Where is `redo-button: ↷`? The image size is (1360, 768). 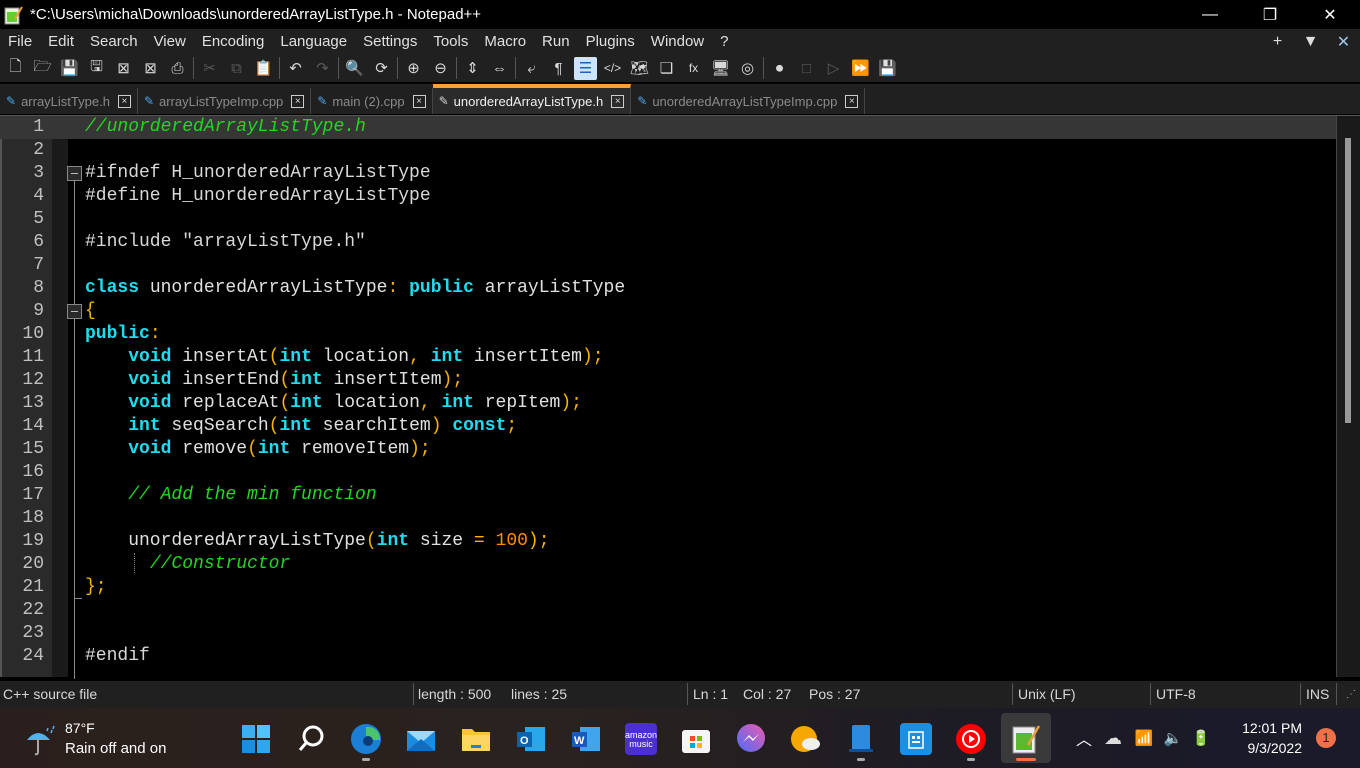 redo-button: ↷ is located at coordinates (322, 68).